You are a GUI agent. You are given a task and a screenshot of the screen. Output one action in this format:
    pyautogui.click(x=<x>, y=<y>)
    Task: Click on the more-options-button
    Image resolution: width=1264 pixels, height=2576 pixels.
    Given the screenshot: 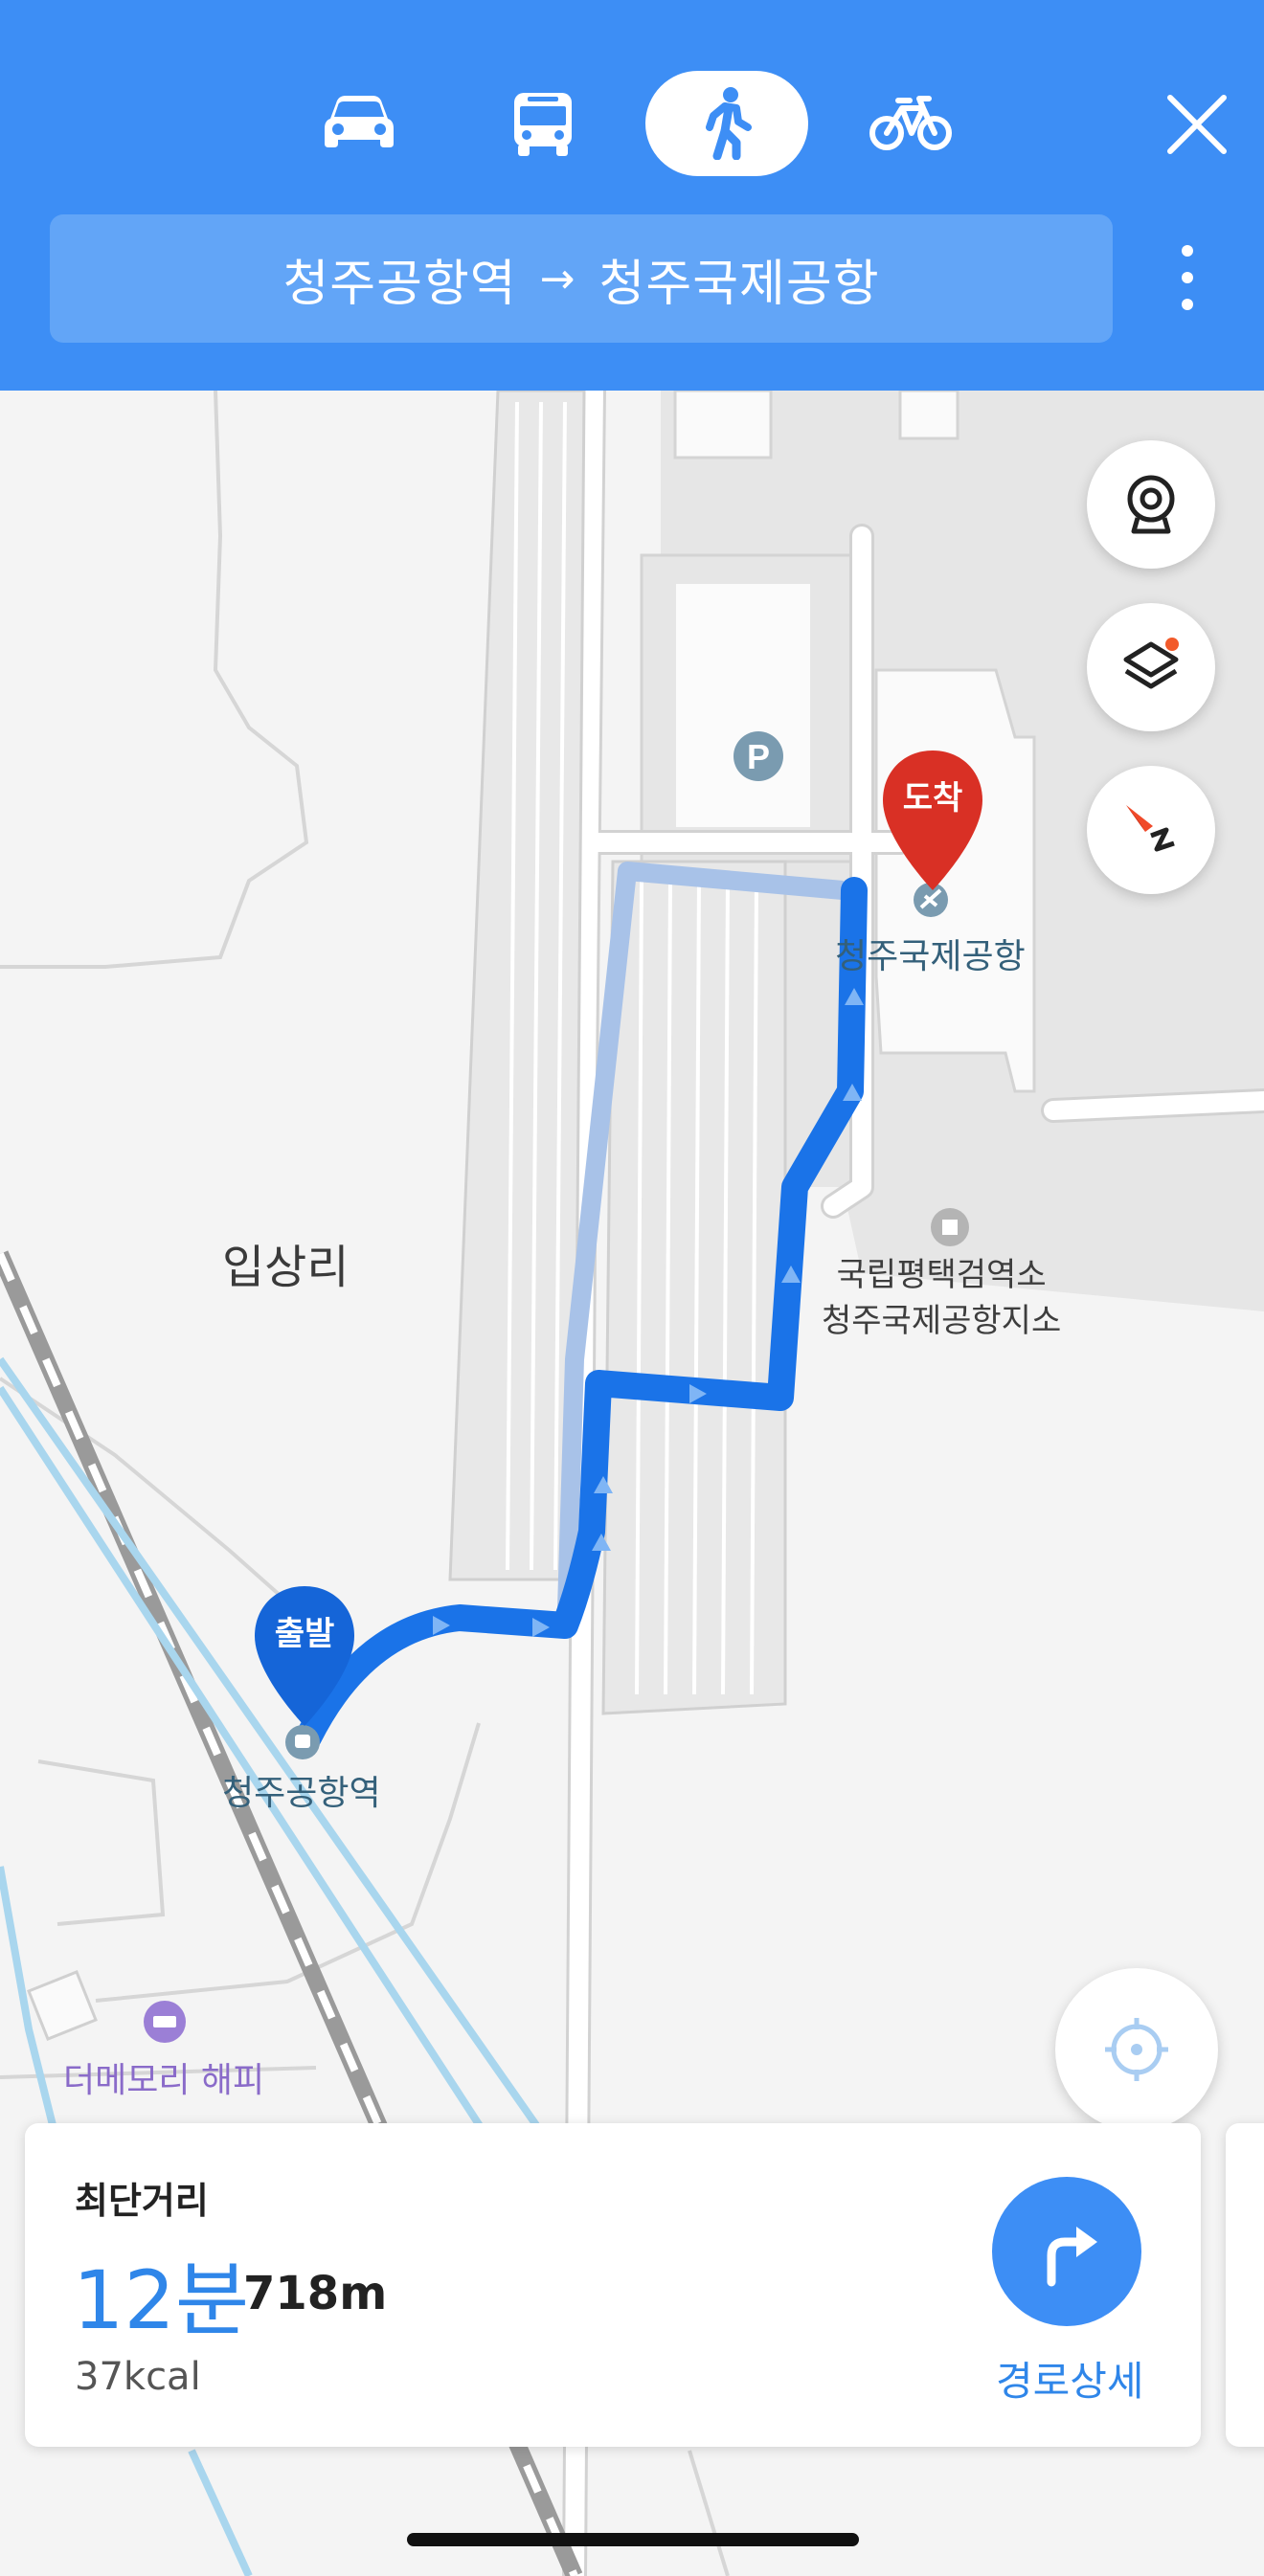 What is the action you would take?
    pyautogui.click(x=1187, y=278)
    